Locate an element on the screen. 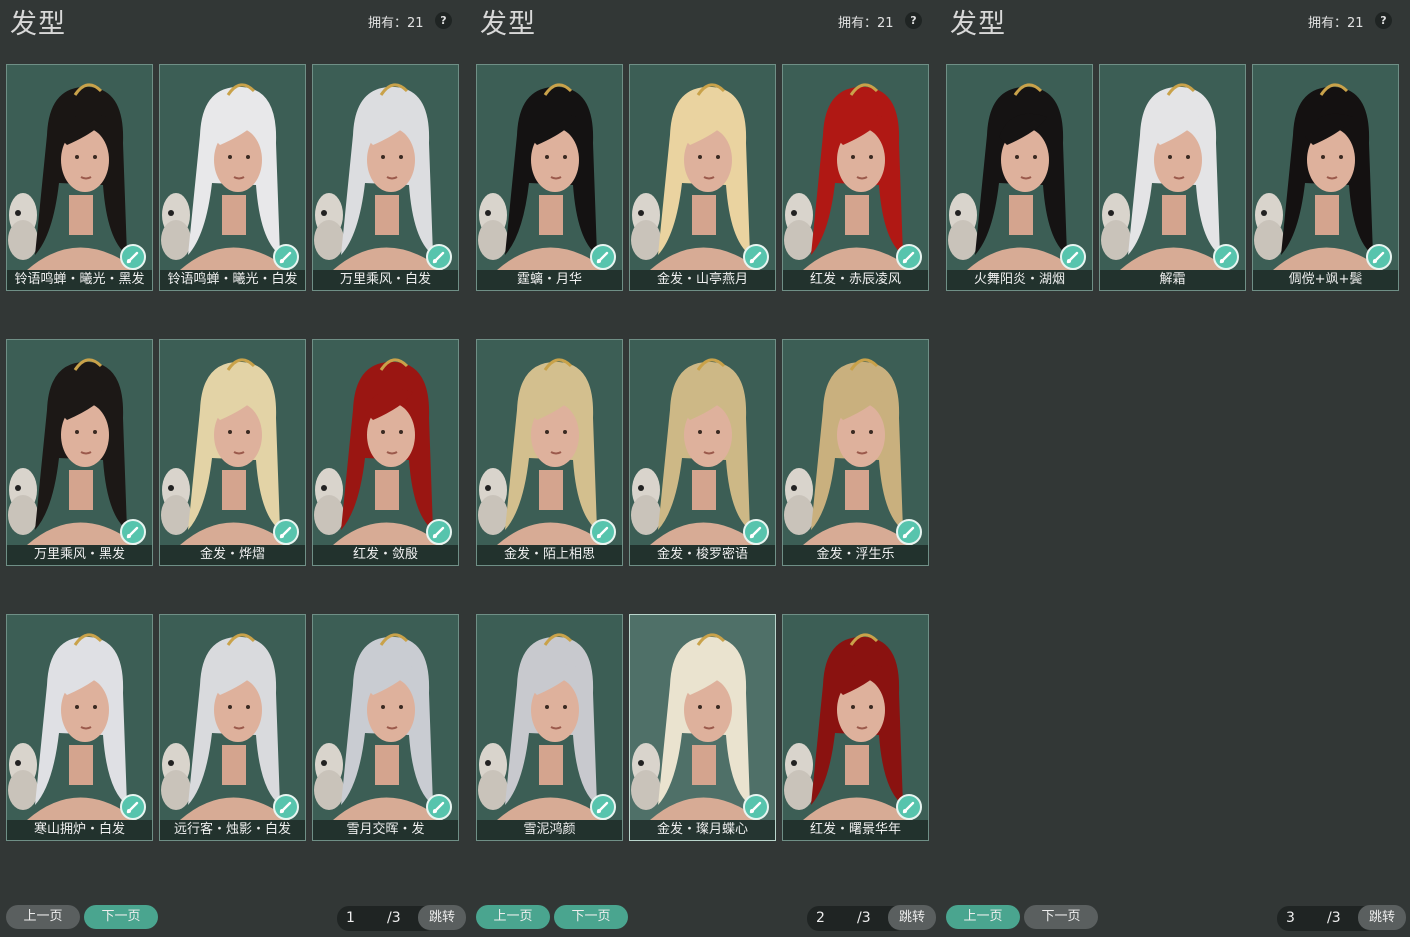 The width and height of the screenshot is (1410, 937). hair-card: 金发・梭罗密语 is located at coordinates (702, 452).